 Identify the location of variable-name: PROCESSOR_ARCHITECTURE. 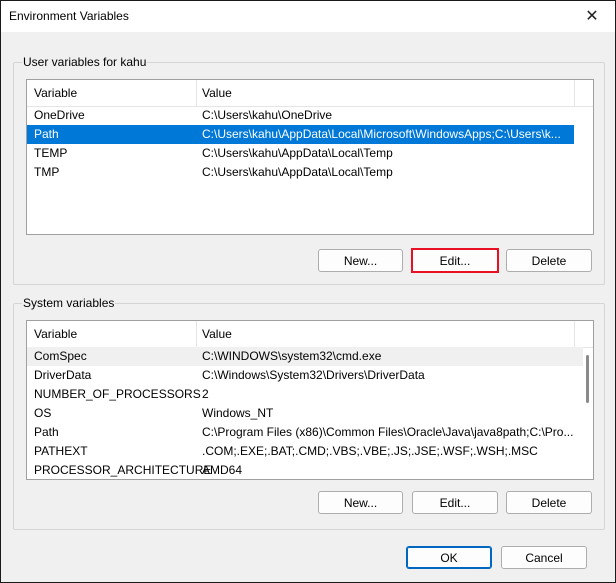
(123, 470).